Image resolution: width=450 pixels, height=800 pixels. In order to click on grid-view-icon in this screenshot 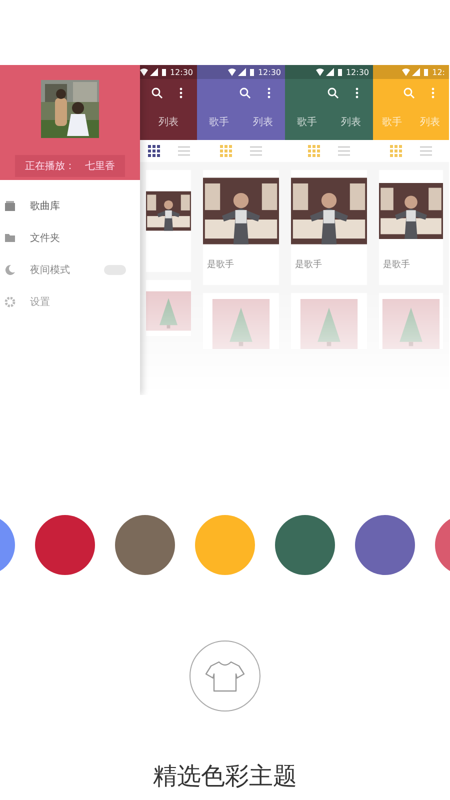, I will do `click(154, 151)`.